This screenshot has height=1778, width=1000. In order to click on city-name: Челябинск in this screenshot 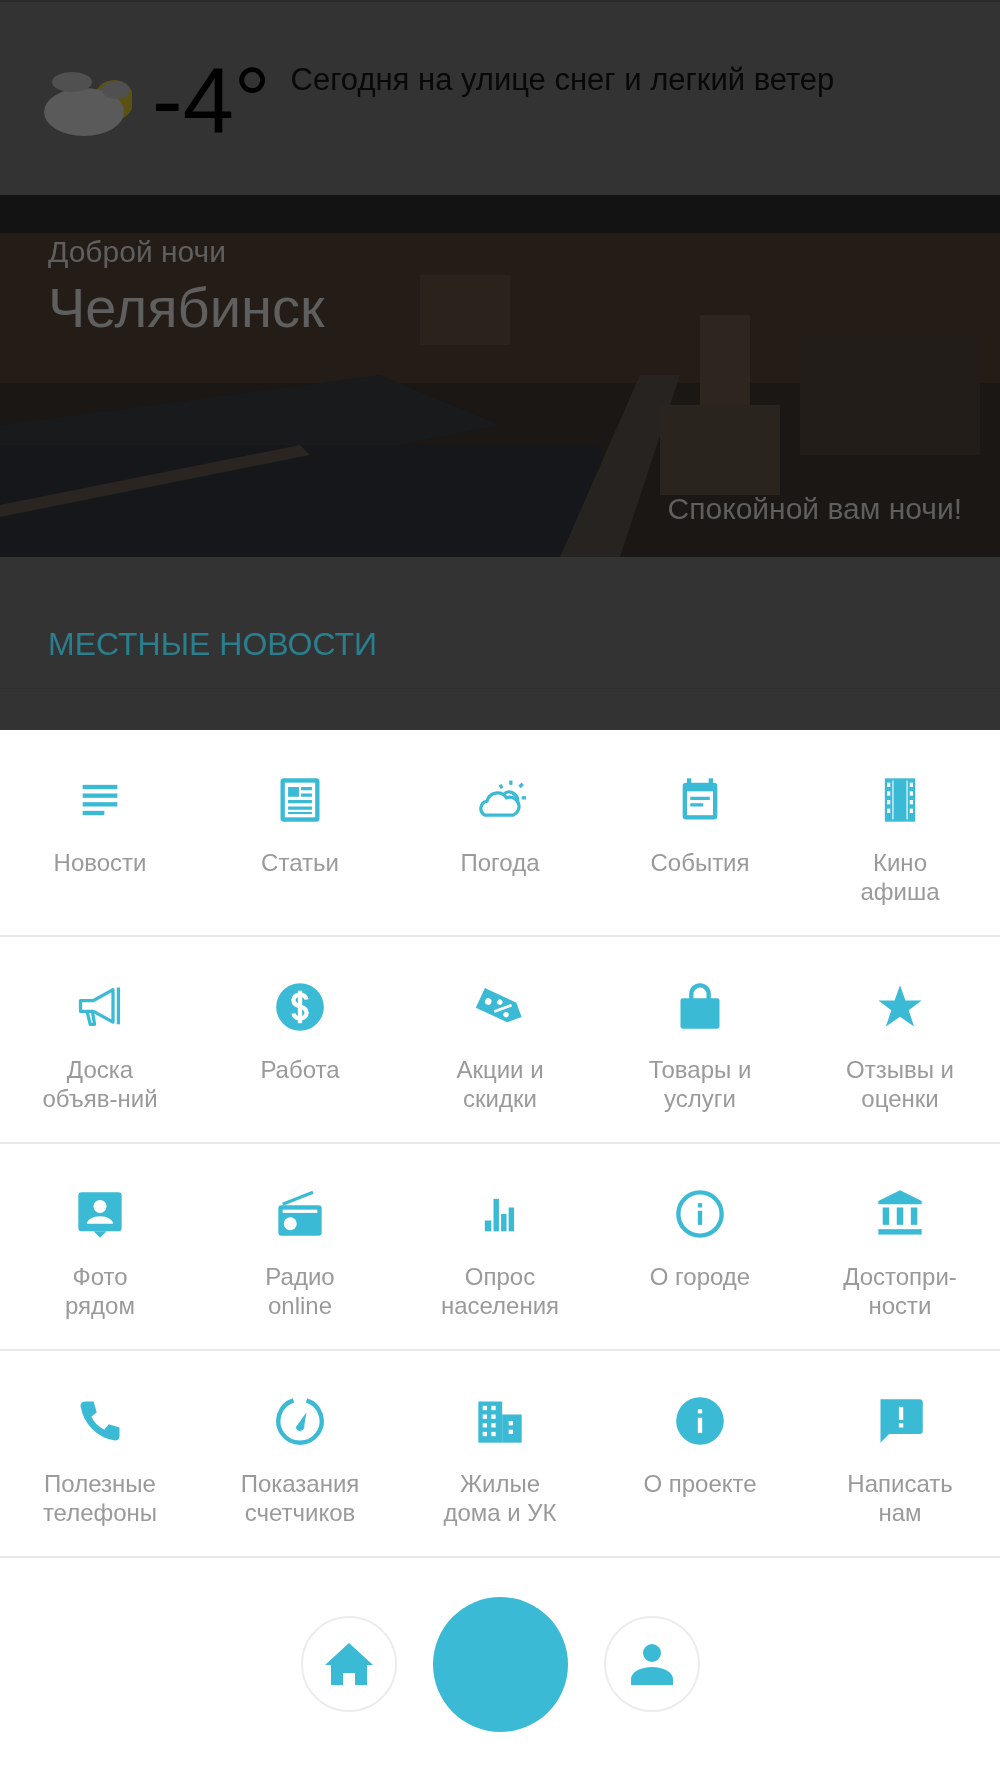, I will do `click(186, 307)`.